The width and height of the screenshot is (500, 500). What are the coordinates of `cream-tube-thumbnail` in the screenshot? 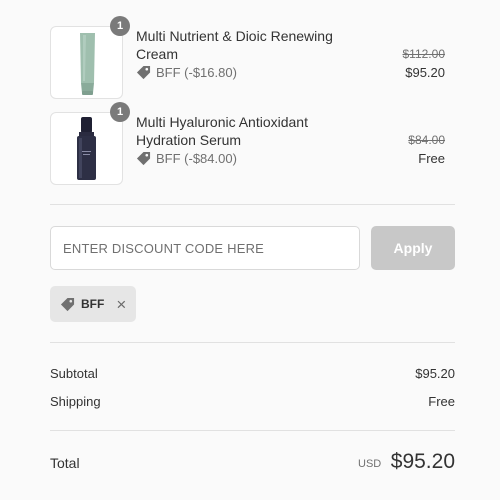 It's located at (87, 64).